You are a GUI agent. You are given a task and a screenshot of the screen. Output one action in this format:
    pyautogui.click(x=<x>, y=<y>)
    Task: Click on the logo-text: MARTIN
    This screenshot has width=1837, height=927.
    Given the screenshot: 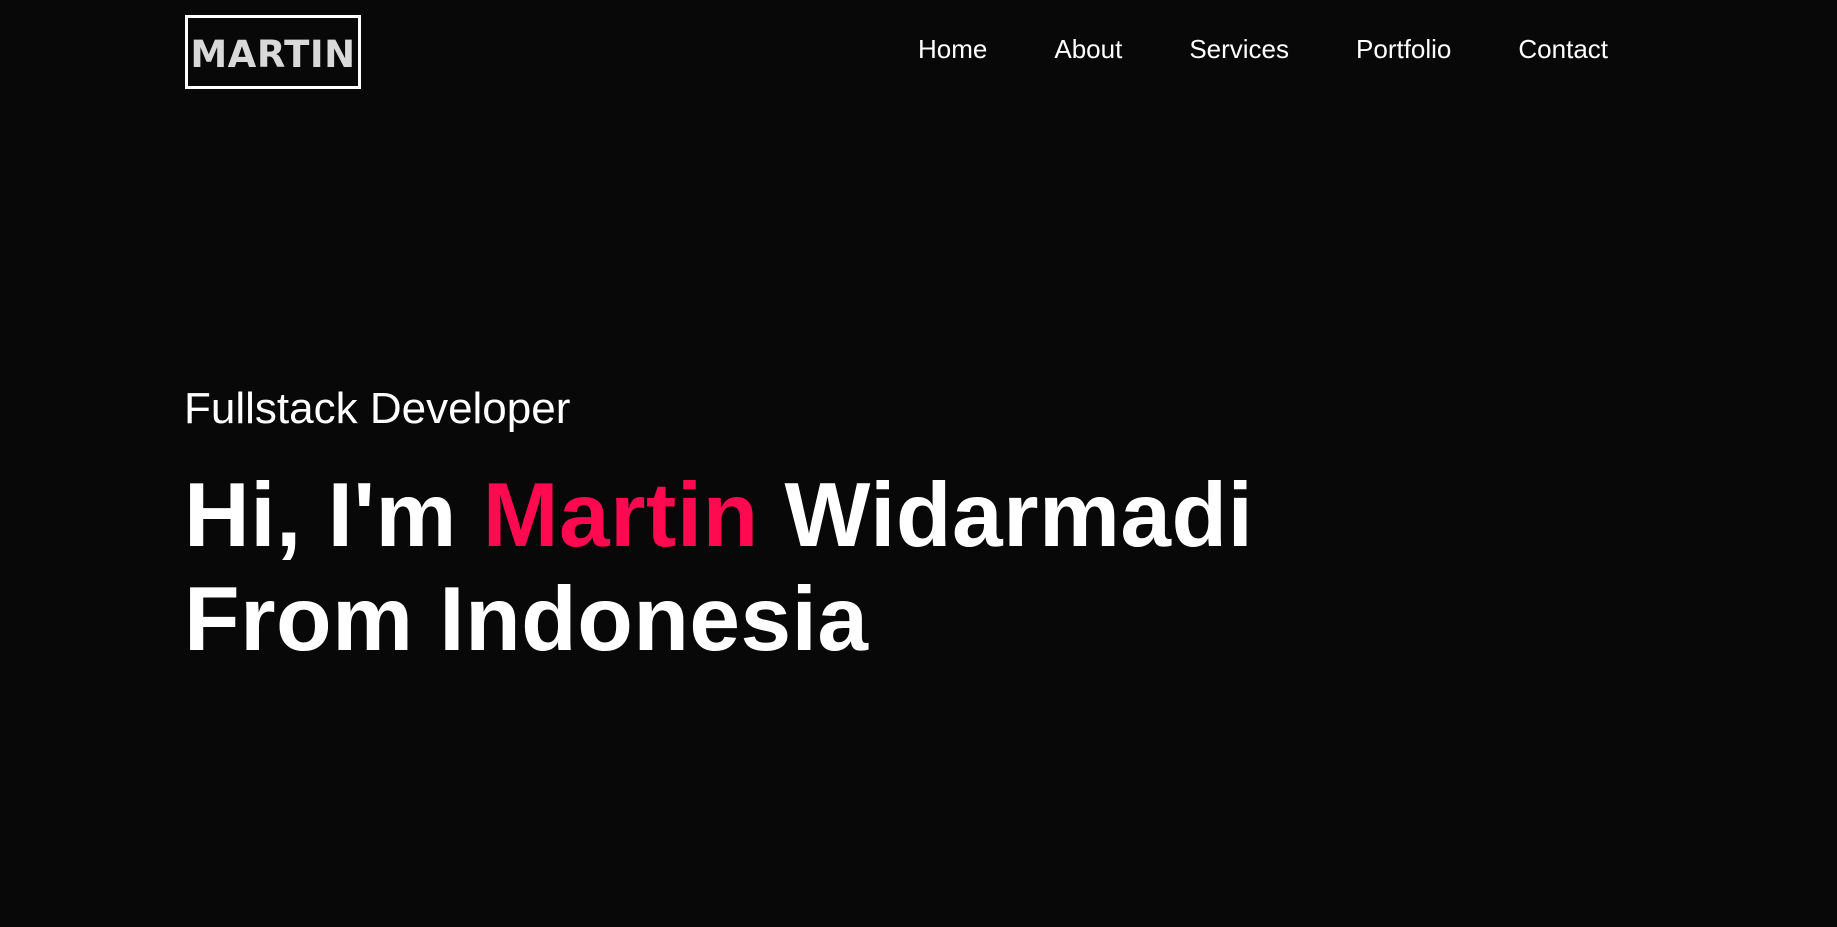 What is the action you would take?
    pyautogui.click(x=273, y=54)
    